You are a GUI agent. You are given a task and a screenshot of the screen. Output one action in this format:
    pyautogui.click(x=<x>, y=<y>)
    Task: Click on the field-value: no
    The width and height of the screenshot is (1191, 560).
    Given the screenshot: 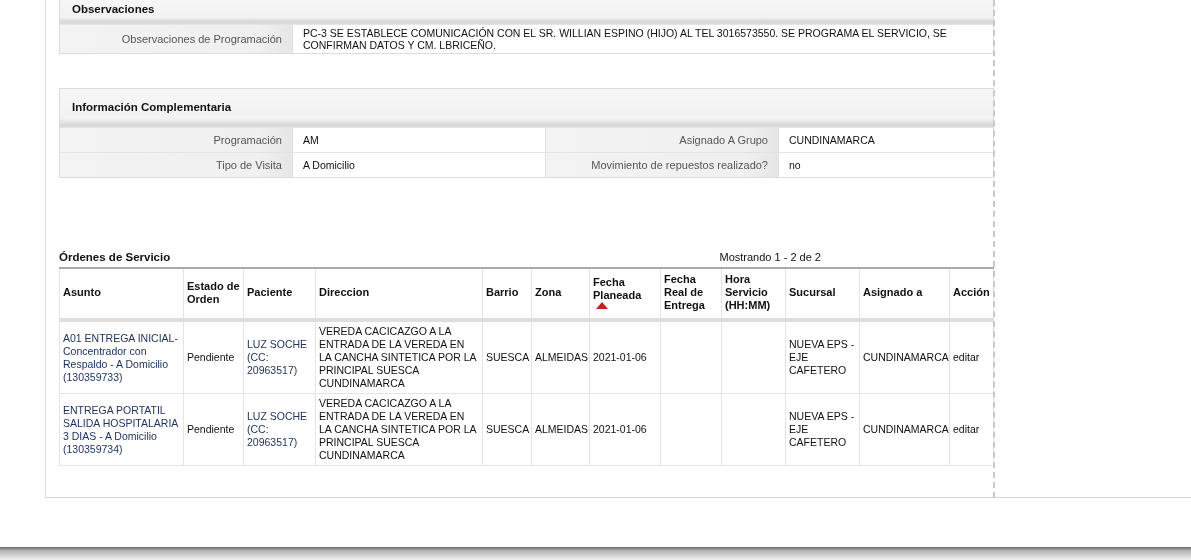 What is the action you would take?
    pyautogui.click(x=795, y=165)
    